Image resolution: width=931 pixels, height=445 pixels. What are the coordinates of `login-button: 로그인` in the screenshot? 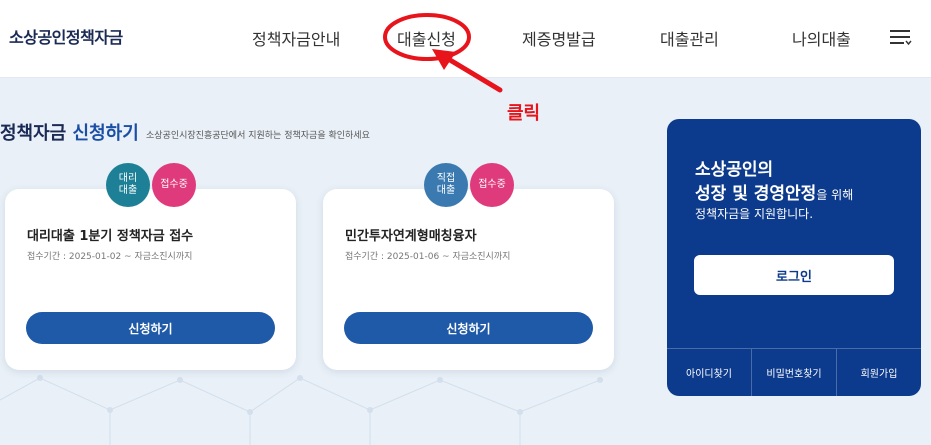 It's located at (794, 275).